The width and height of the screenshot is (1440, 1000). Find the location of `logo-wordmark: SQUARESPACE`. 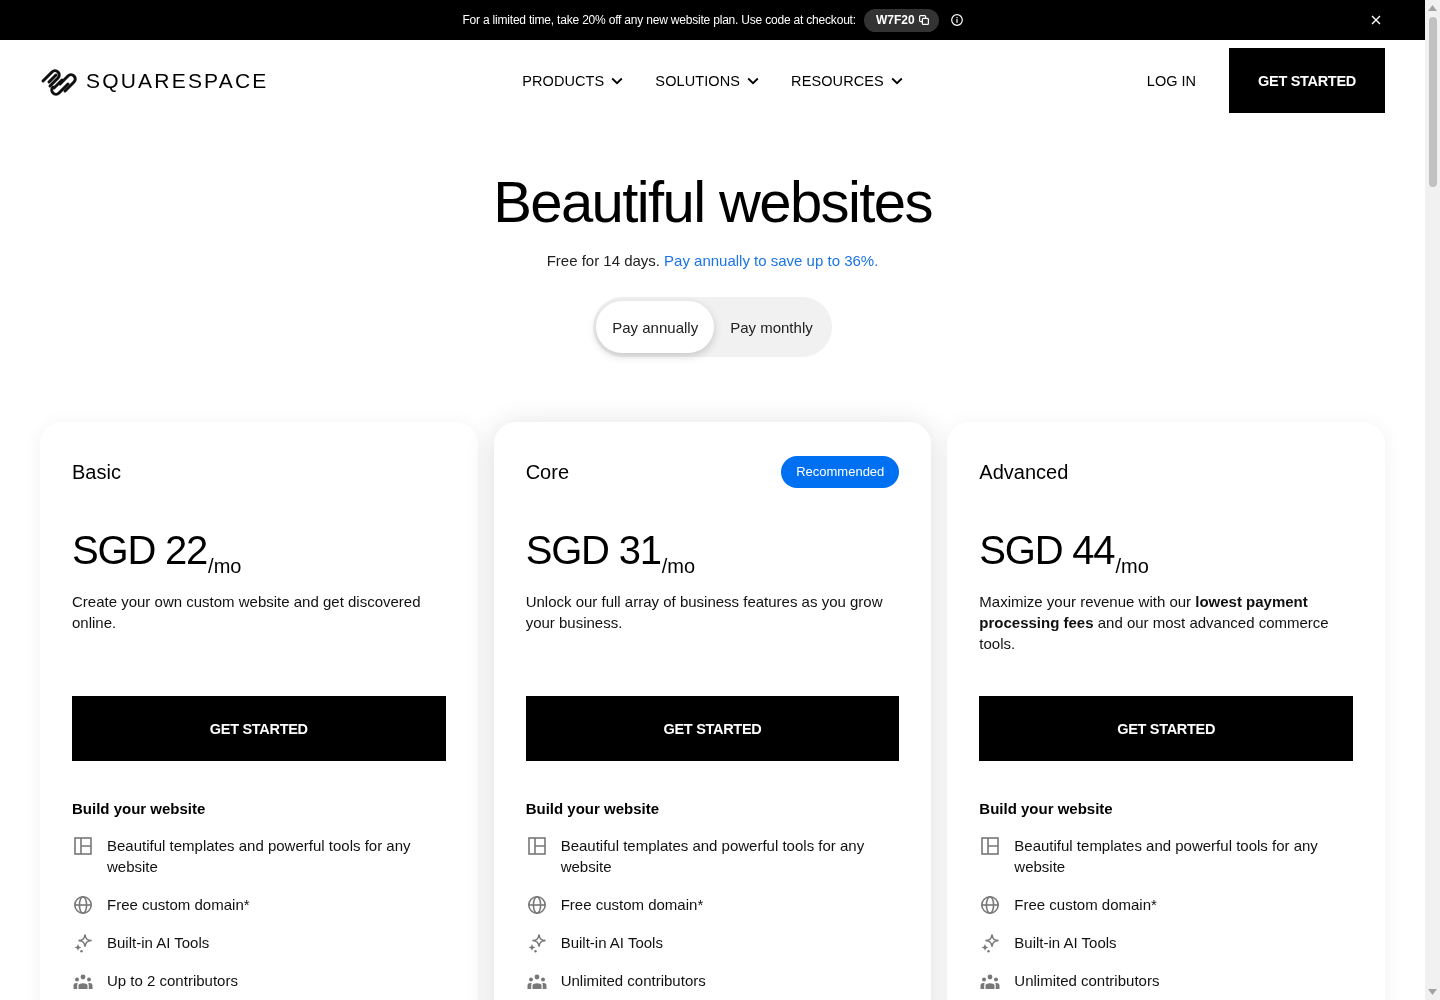

logo-wordmark: SQUARESPACE is located at coordinates (177, 80).